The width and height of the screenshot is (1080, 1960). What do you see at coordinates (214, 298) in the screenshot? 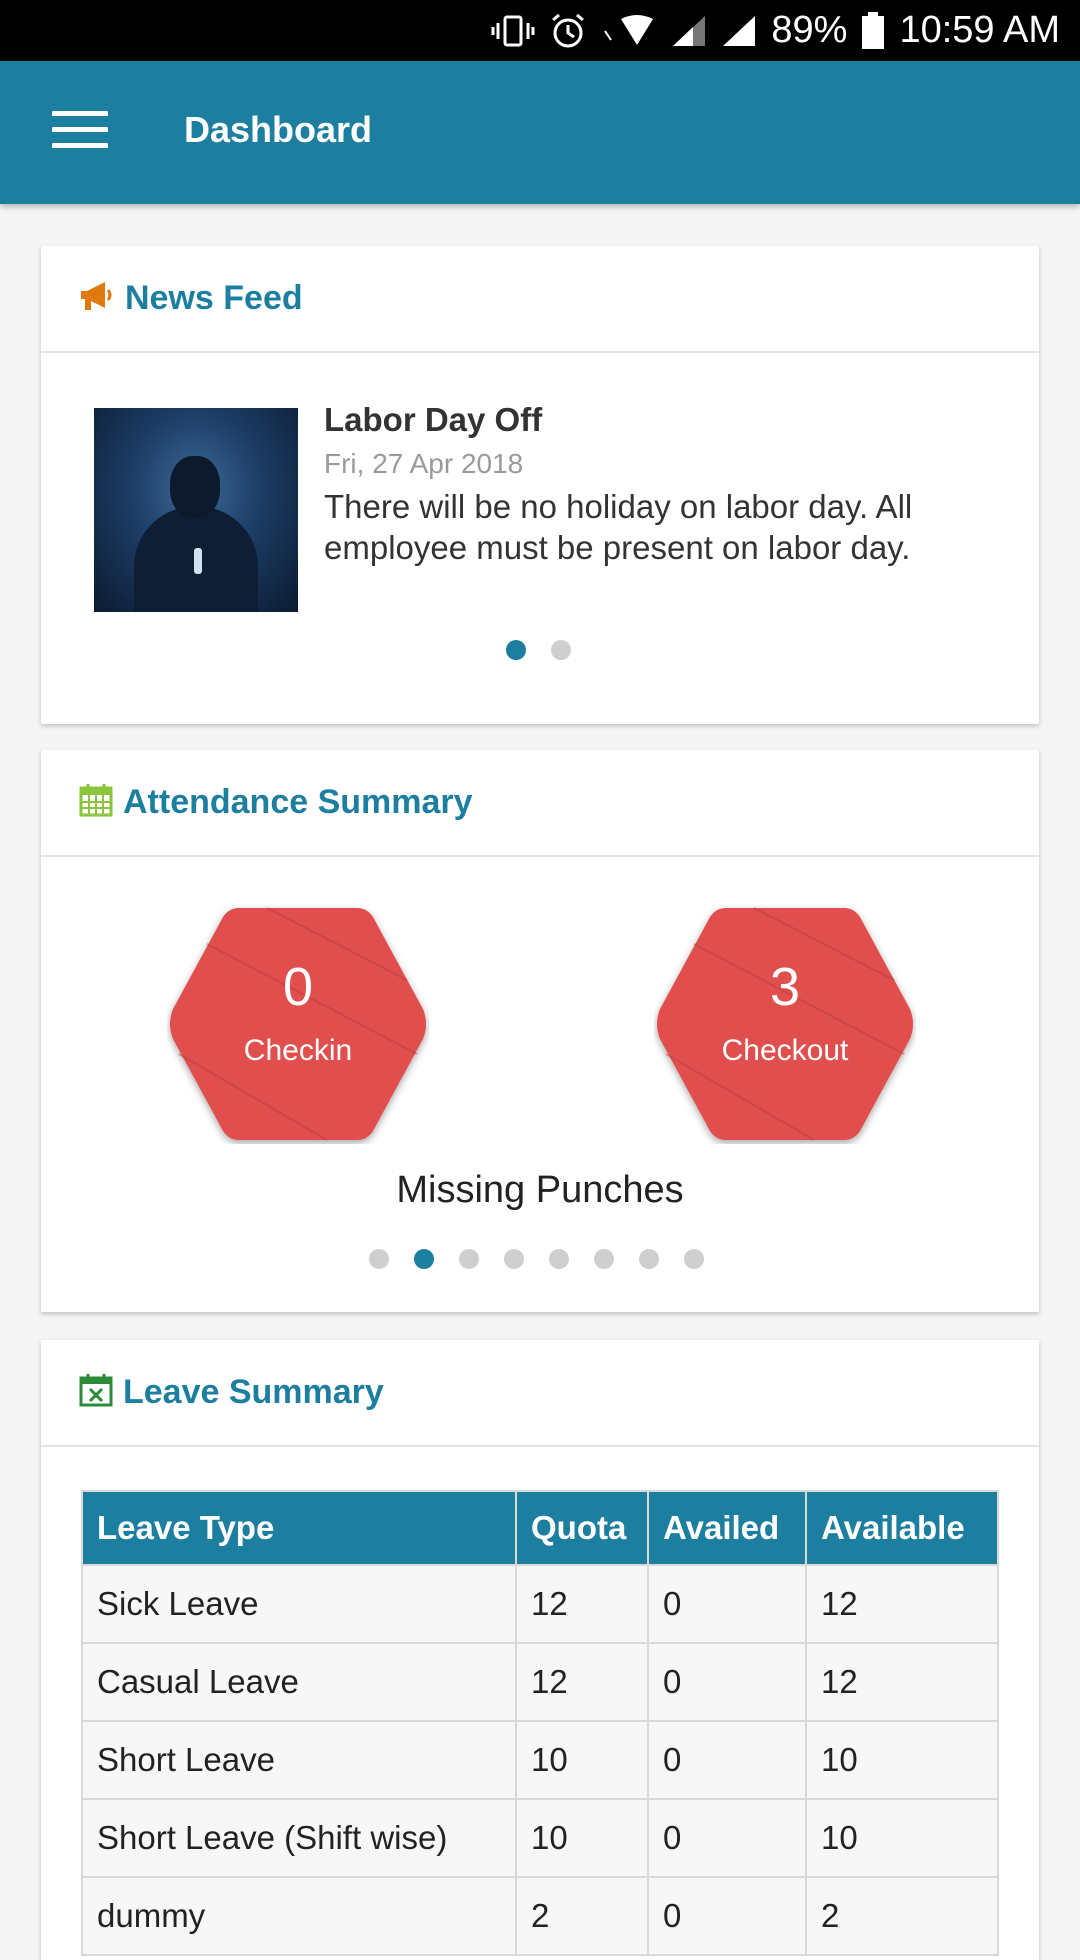
I see `news-feed-title: News Feed` at bounding box center [214, 298].